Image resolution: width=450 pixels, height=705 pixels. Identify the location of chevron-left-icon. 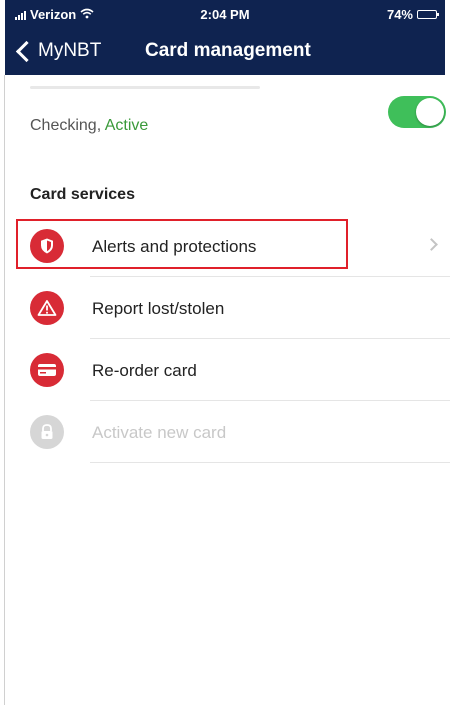
(26, 51).